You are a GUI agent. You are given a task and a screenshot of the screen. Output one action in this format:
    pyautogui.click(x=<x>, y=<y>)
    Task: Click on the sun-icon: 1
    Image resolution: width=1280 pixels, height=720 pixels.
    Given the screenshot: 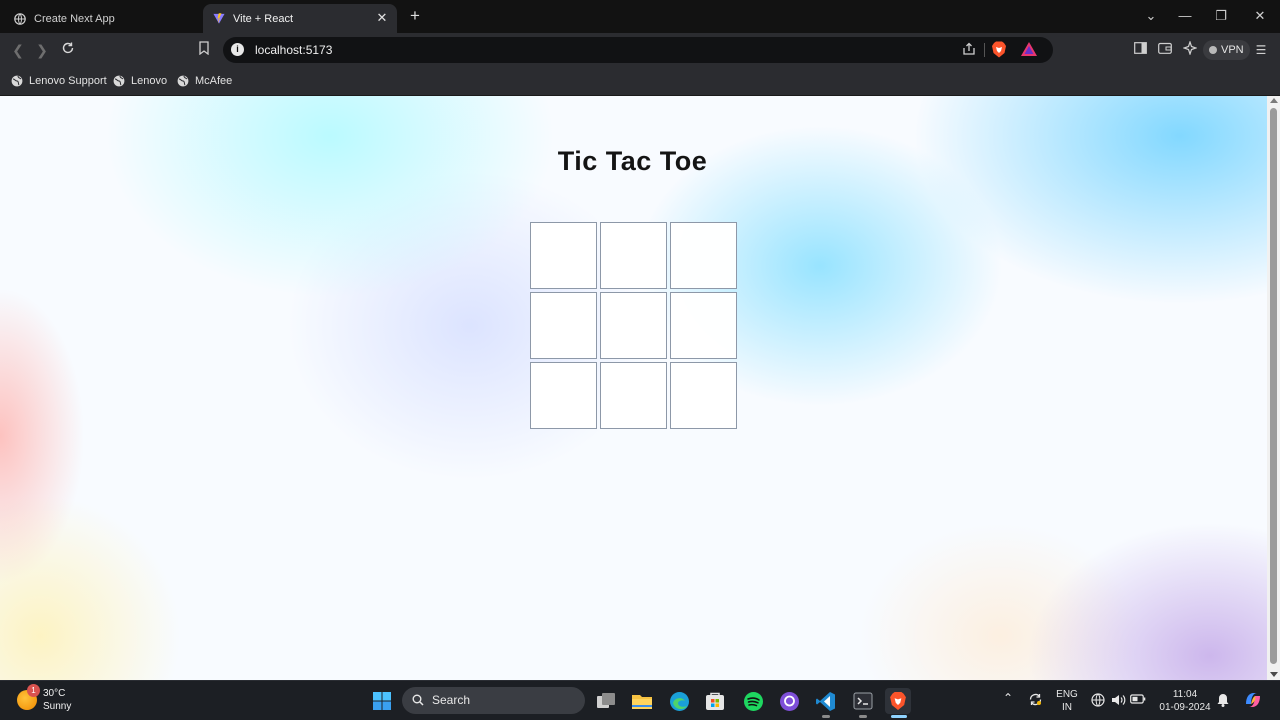 What is the action you would take?
    pyautogui.click(x=28, y=697)
    